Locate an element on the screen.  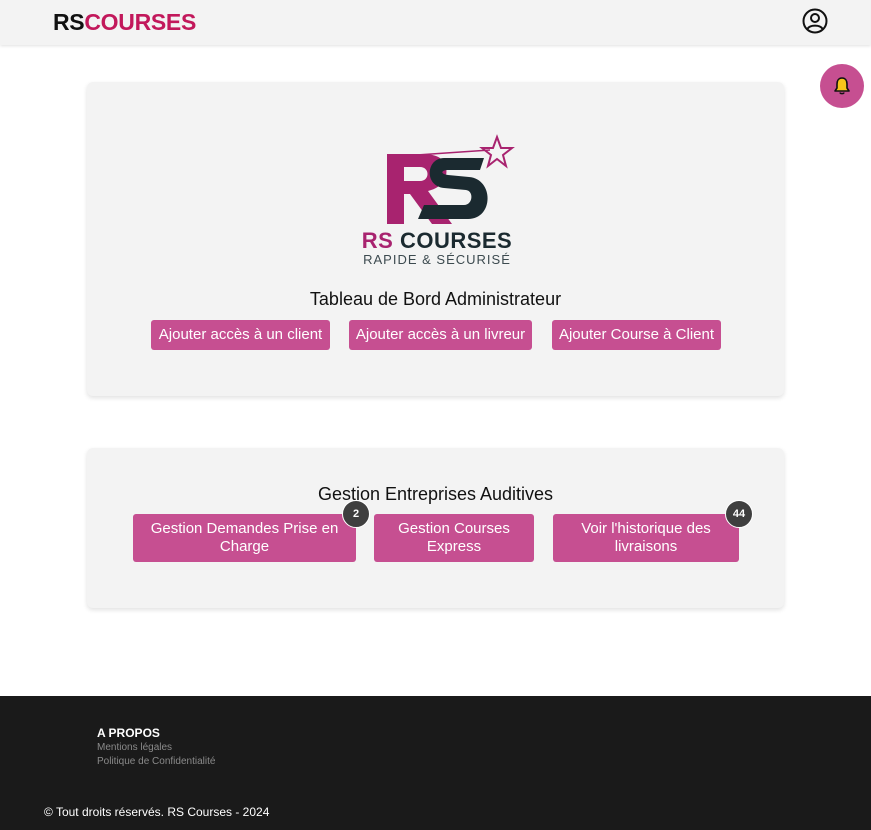
add-client-access-button: Ajouter accès à un client is located at coordinates (240, 335).